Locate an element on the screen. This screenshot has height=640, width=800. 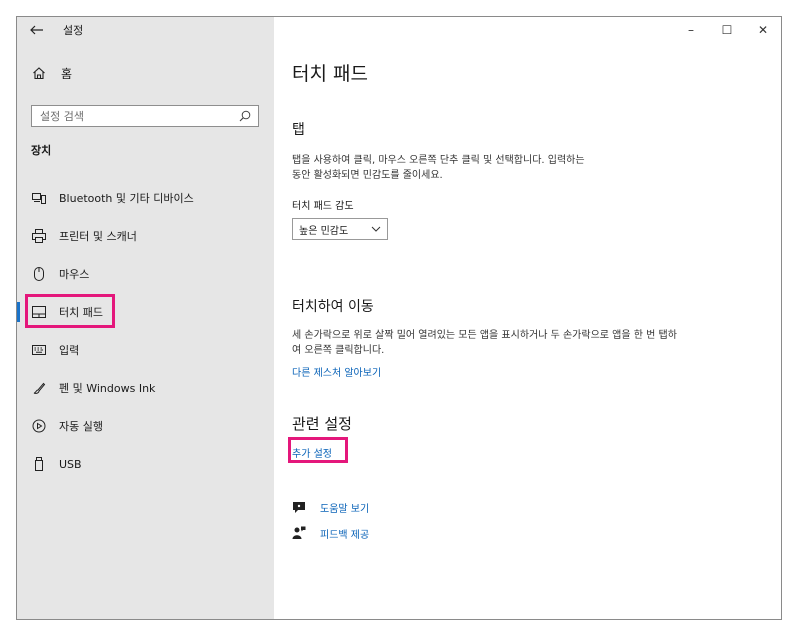
sidebar-item-label: 터치 패드 is located at coordinates (81, 312).